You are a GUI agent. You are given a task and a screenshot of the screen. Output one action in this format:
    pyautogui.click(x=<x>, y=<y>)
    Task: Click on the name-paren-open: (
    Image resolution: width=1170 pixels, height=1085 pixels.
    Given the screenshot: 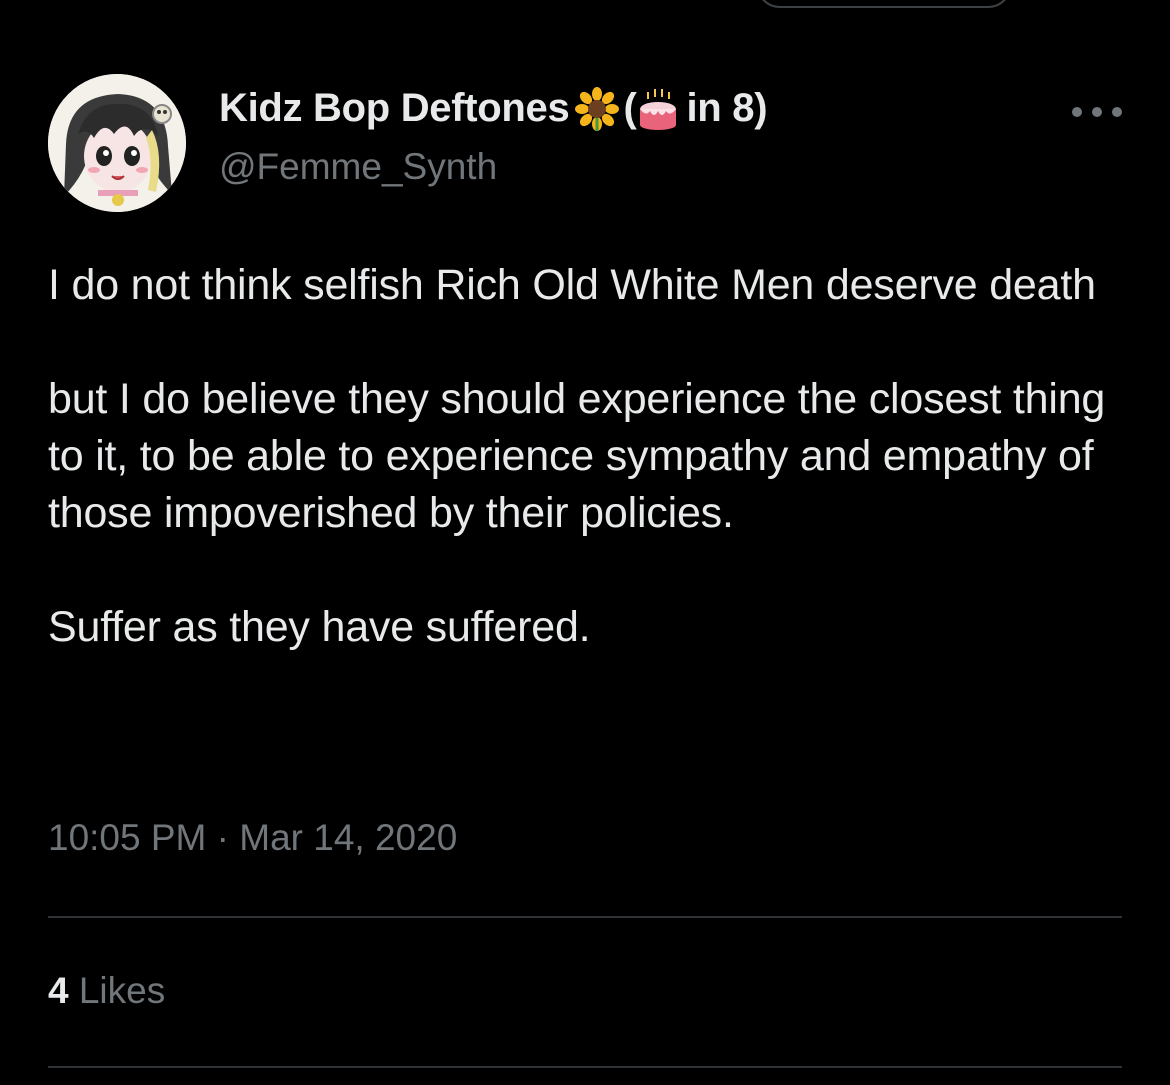 What is the action you would take?
    pyautogui.click(x=630, y=108)
    